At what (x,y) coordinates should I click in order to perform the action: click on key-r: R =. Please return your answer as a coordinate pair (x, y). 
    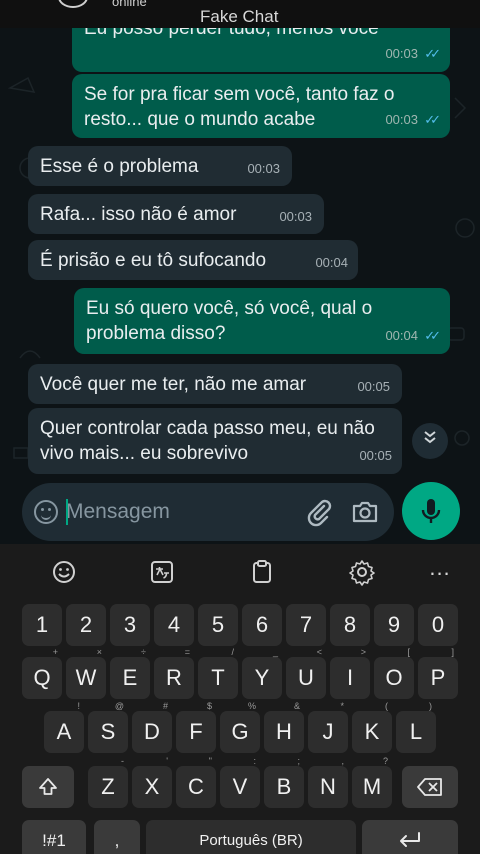
    Looking at the image, I should click on (174, 673).